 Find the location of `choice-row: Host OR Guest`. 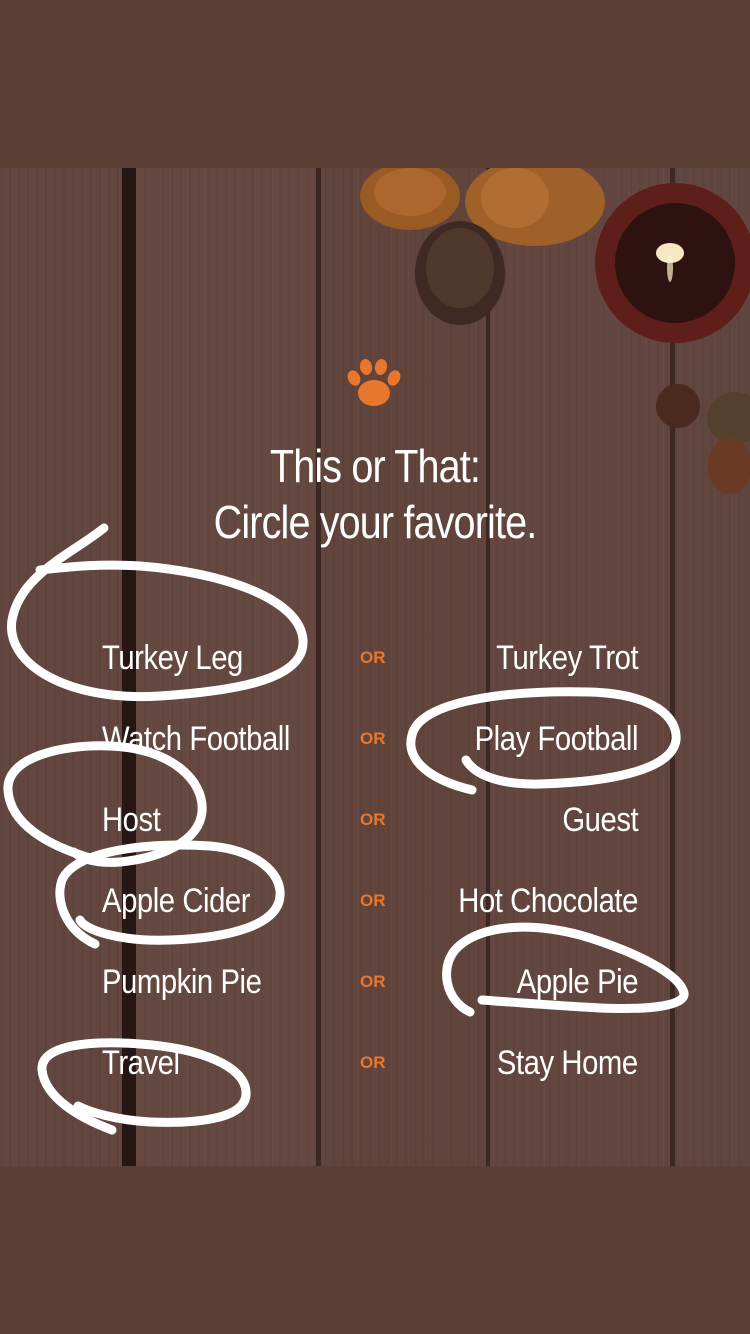

choice-row: Host OR Guest is located at coordinates (375, 820).